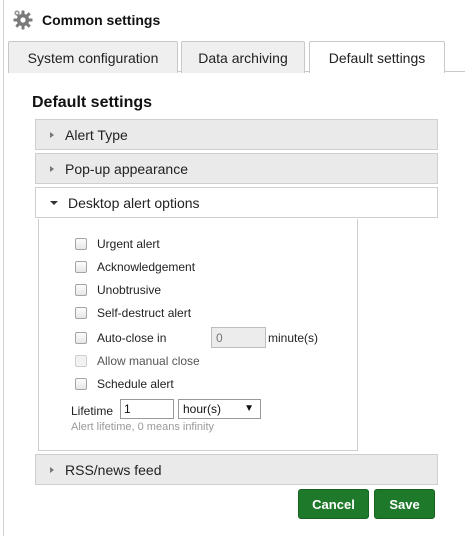 The image size is (465, 536). What do you see at coordinates (129, 290) in the screenshot?
I see `checkbox-label: Unobtrusive` at bounding box center [129, 290].